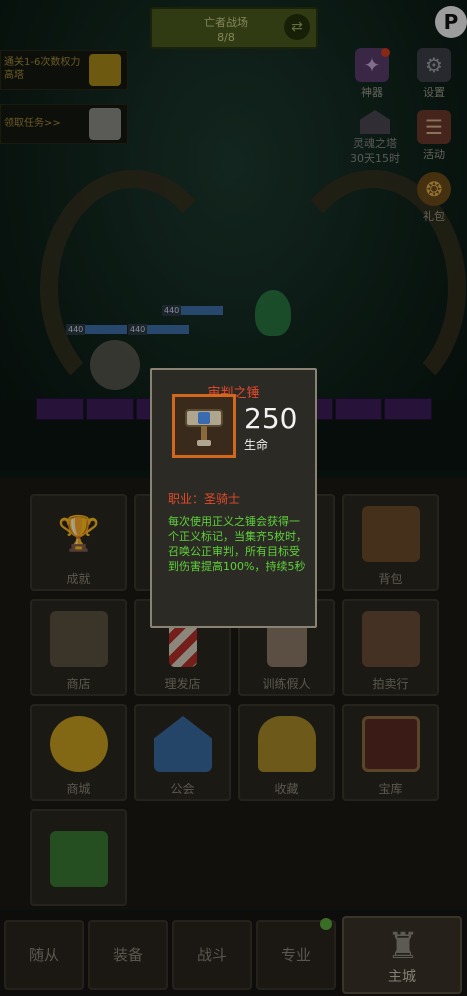 Image resolution: width=467 pixels, height=996 pixels. What do you see at coordinates (287, 744) in the screenshot?
I see `helmet-icon` at bounding box center [287, 744].